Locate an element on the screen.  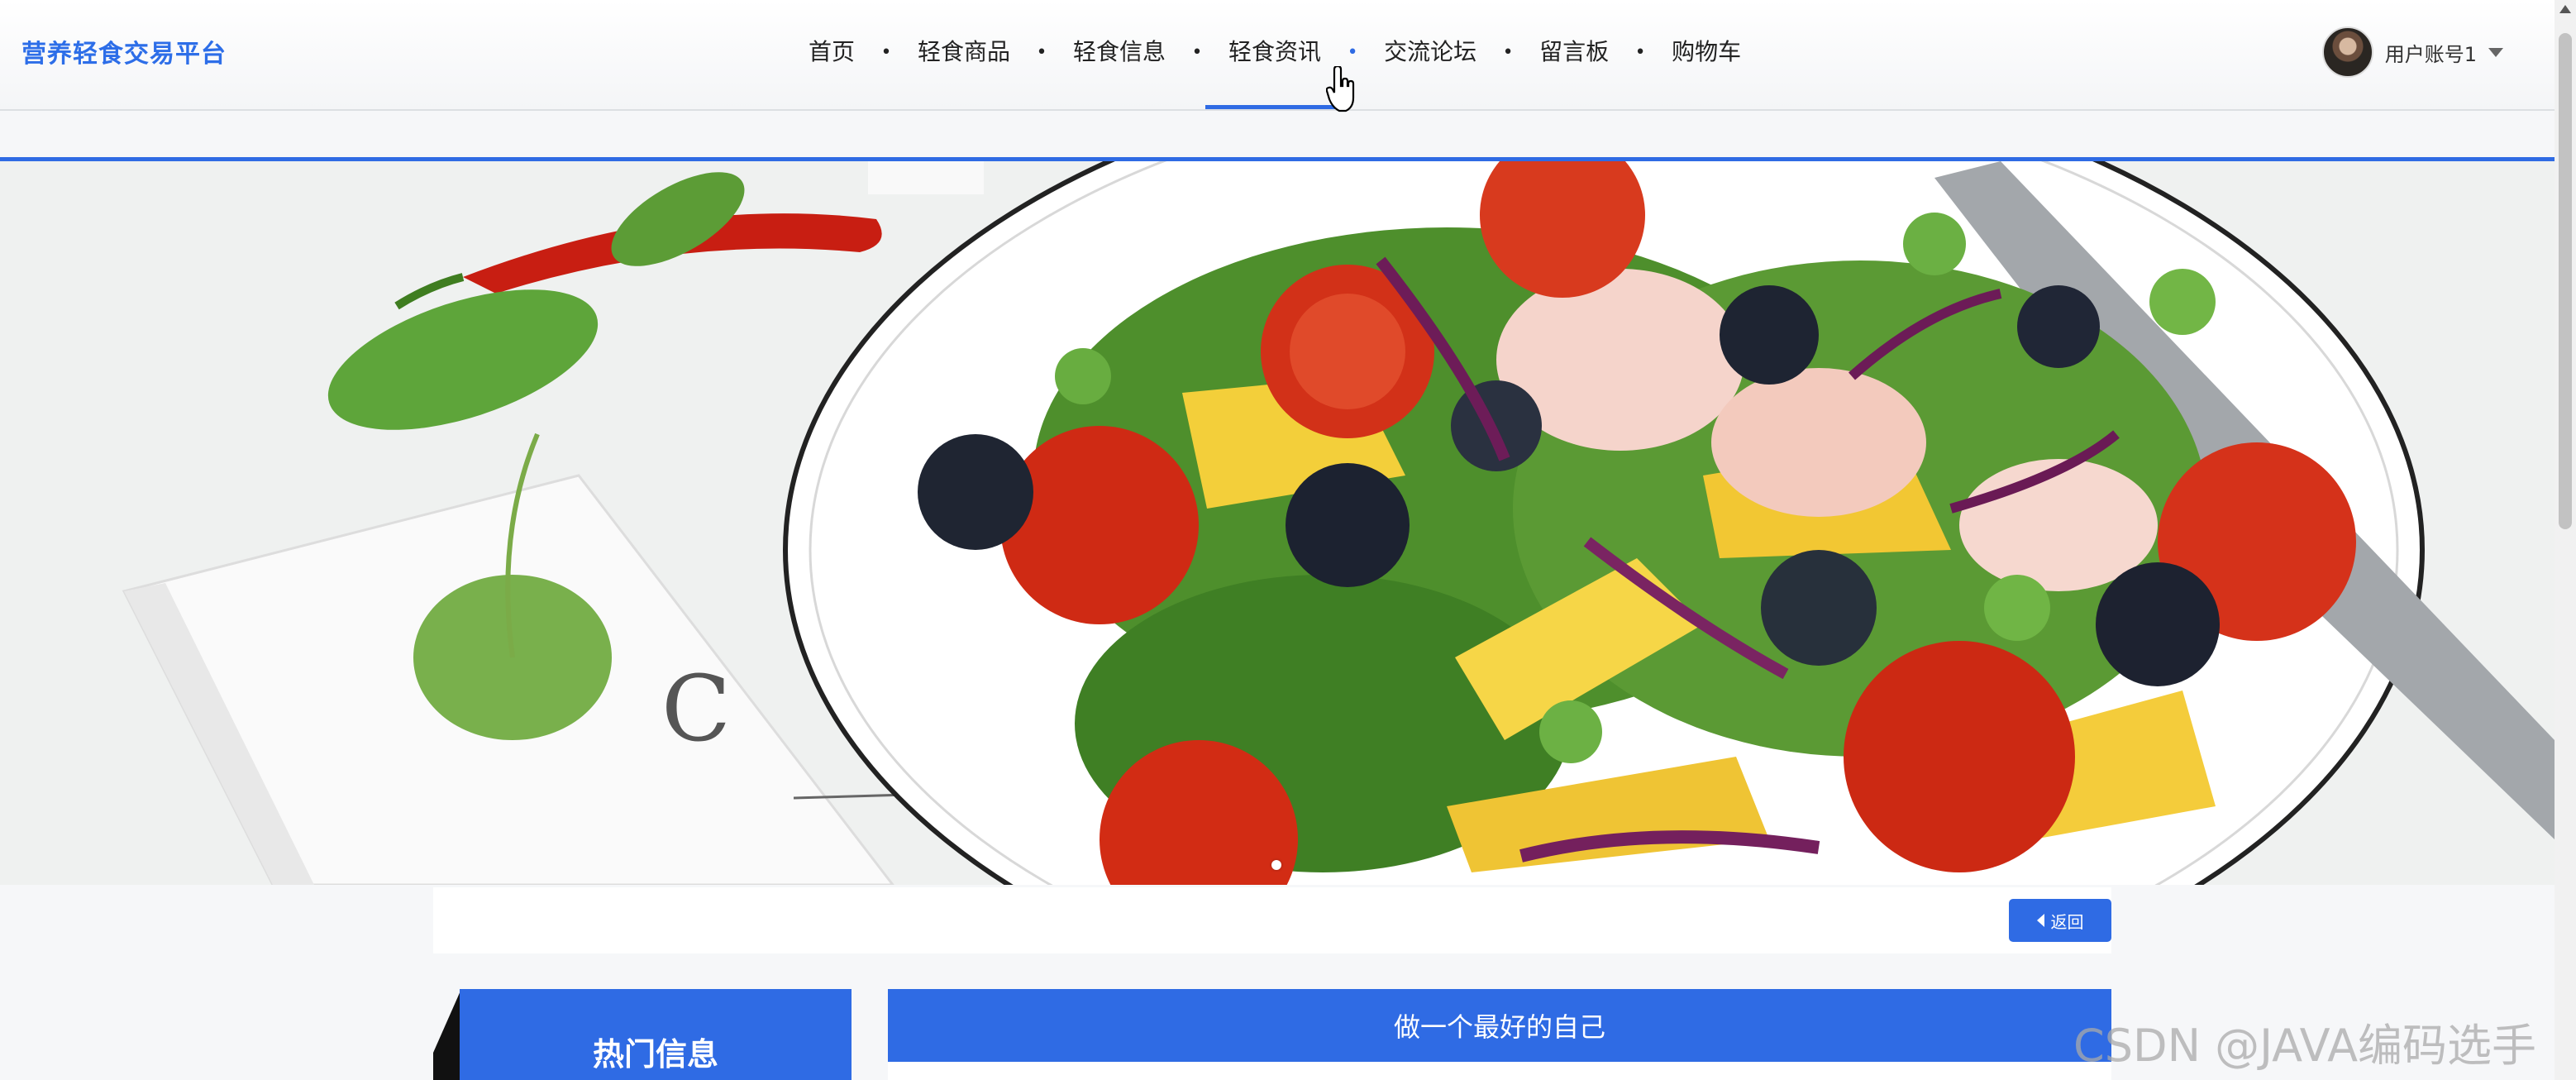
article-body is located at coordinates (1499, 1071).